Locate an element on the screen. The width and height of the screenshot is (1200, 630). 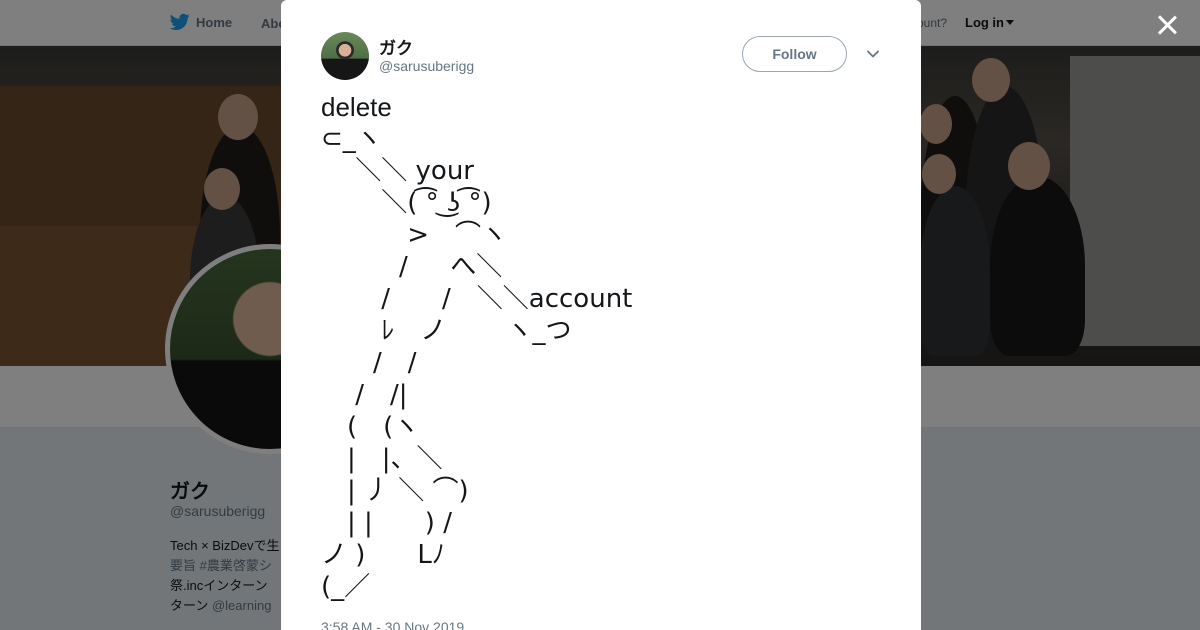
tweet-line: / / is located at coordinates (369, 363).